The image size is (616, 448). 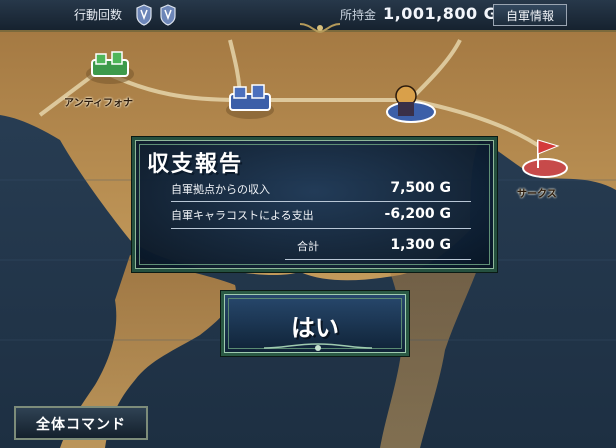 I want to click on commander-unit-icon, so click(x=411, y=103).